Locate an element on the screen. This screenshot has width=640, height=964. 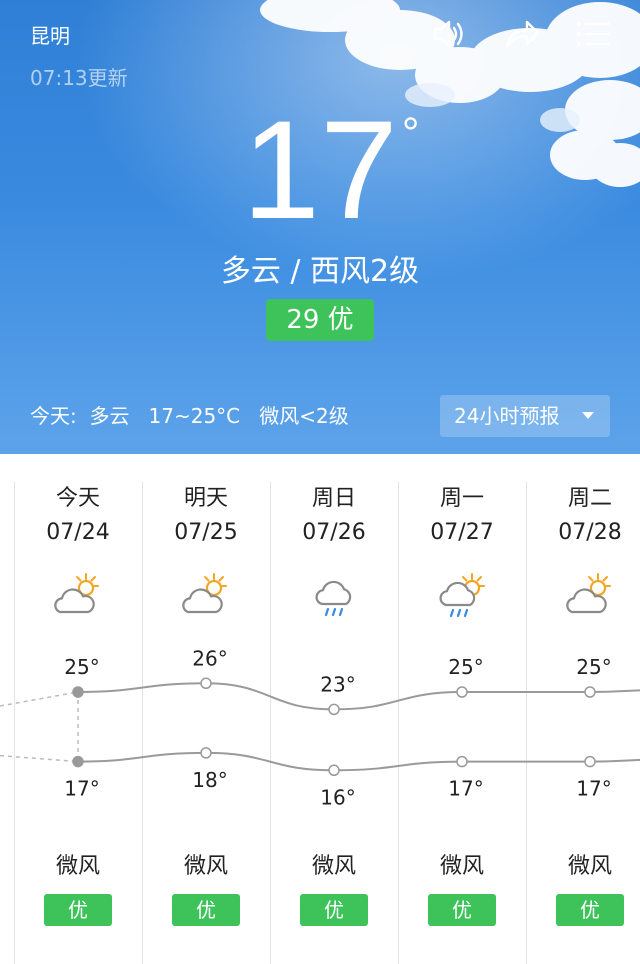
update-time: 07:13更新 is located at coordinates (79, 78).